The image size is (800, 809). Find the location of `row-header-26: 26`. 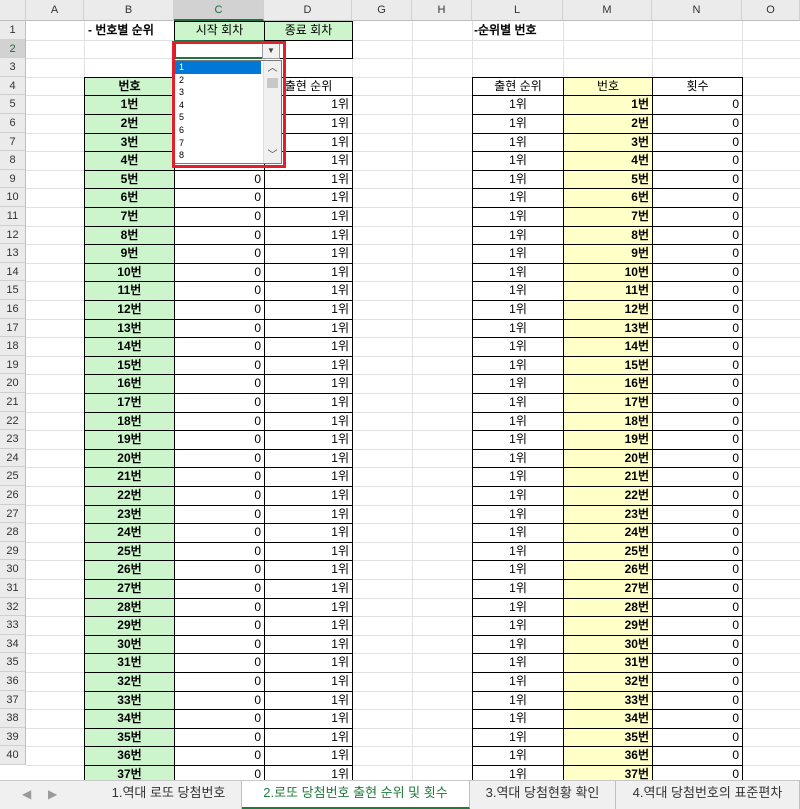

row-header-26: 26 is located at coordinates (13, 495).